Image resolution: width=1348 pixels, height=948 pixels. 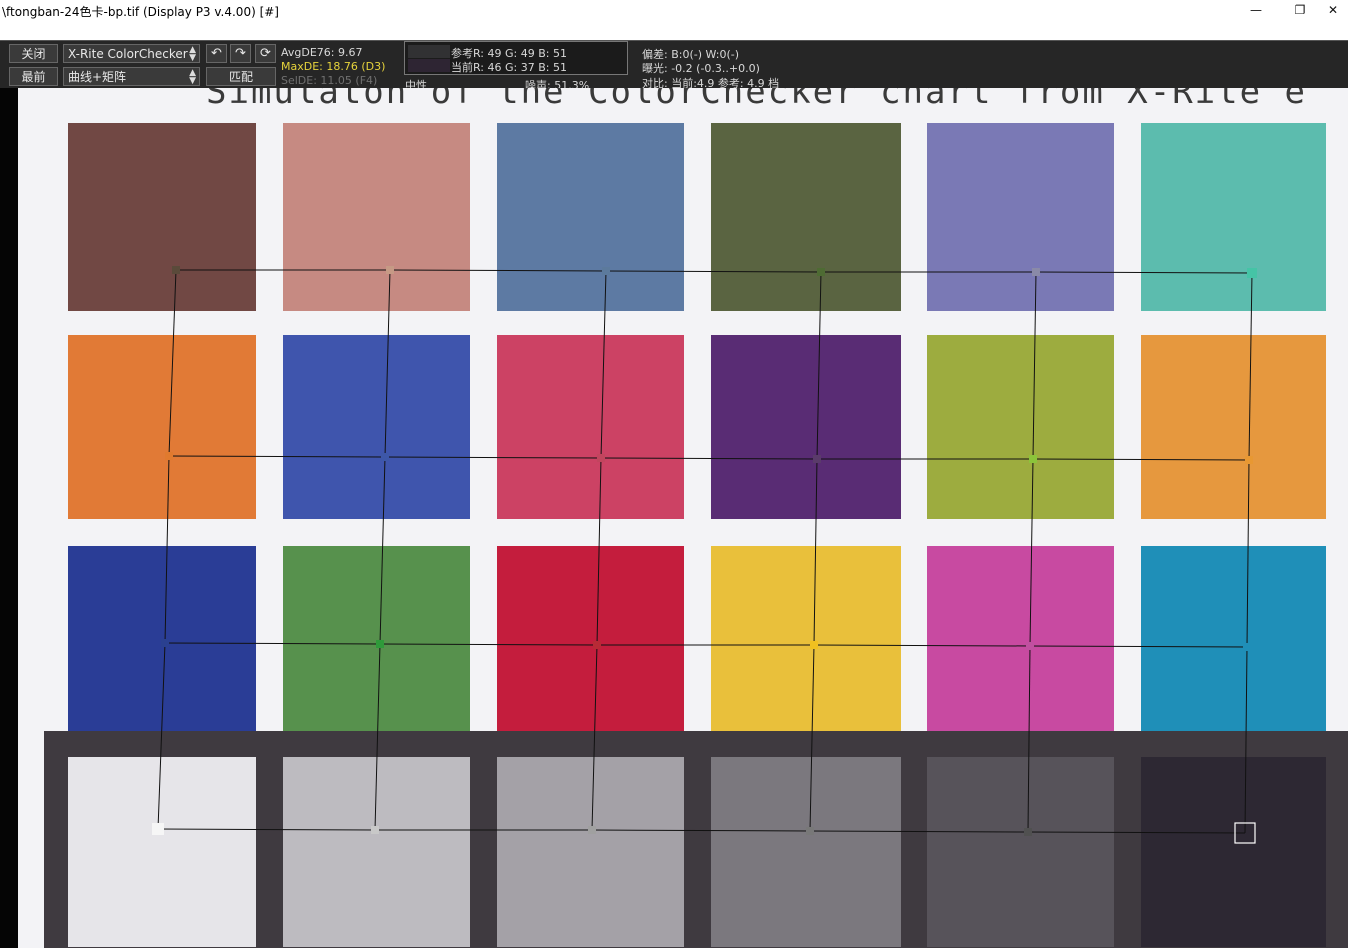 What do you see at coordinates (97, 77) in the screenshot?
I see `profile-mode-value: 曲线+矩阵` at bounding box center [97, 77].